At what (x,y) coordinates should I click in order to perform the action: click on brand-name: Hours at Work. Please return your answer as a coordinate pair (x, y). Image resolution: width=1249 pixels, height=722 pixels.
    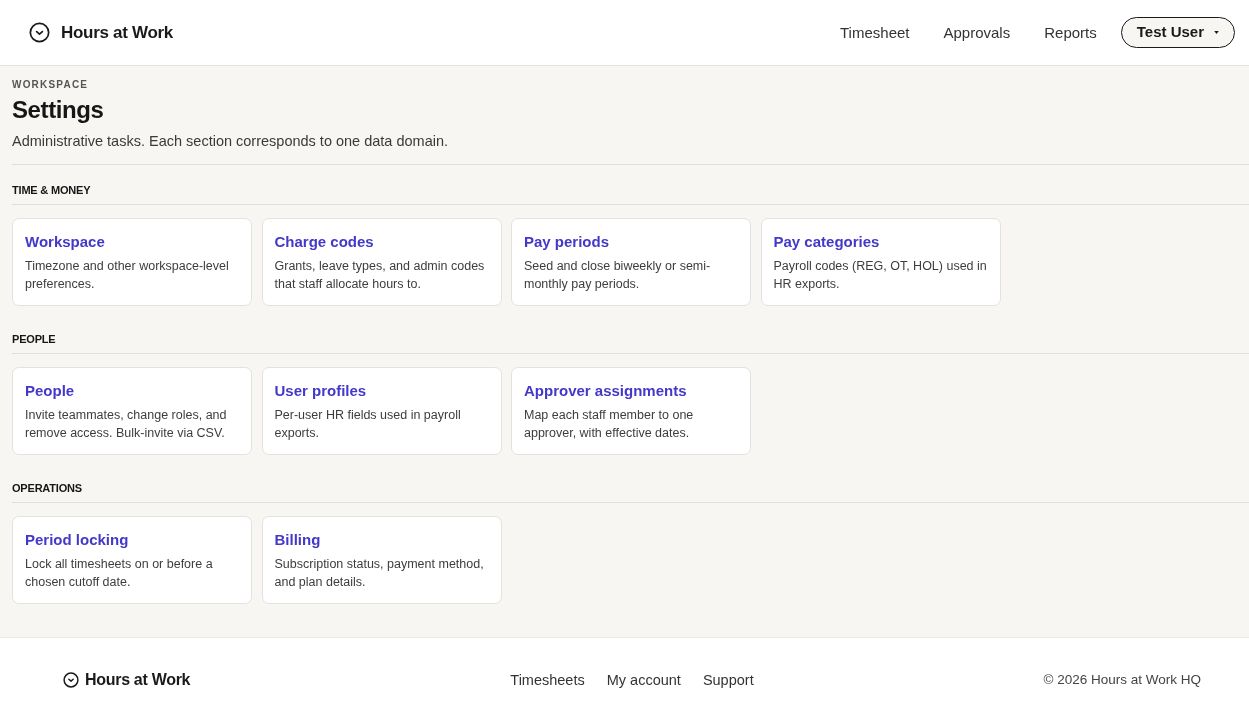
    Looking at the image, I should click on (117, 32).